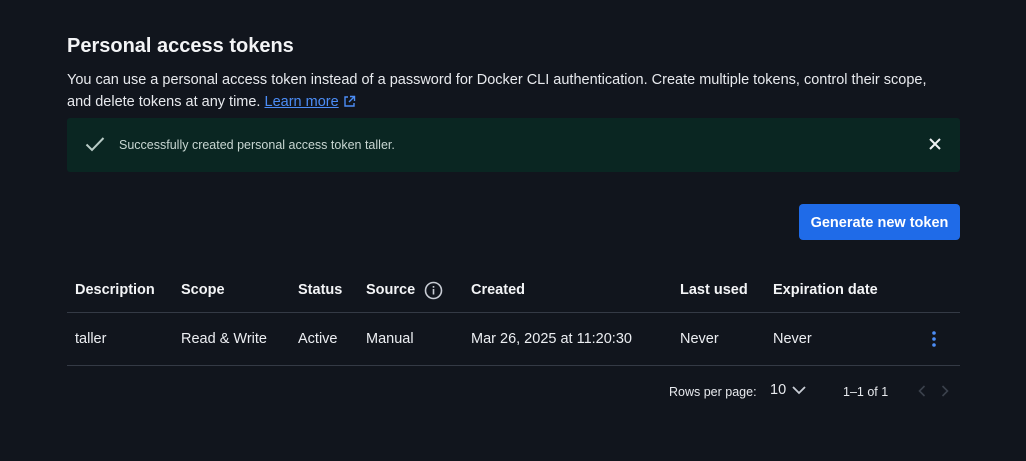  I want to click on rows-per-page-label: Rows per page:, so click(713, 392).